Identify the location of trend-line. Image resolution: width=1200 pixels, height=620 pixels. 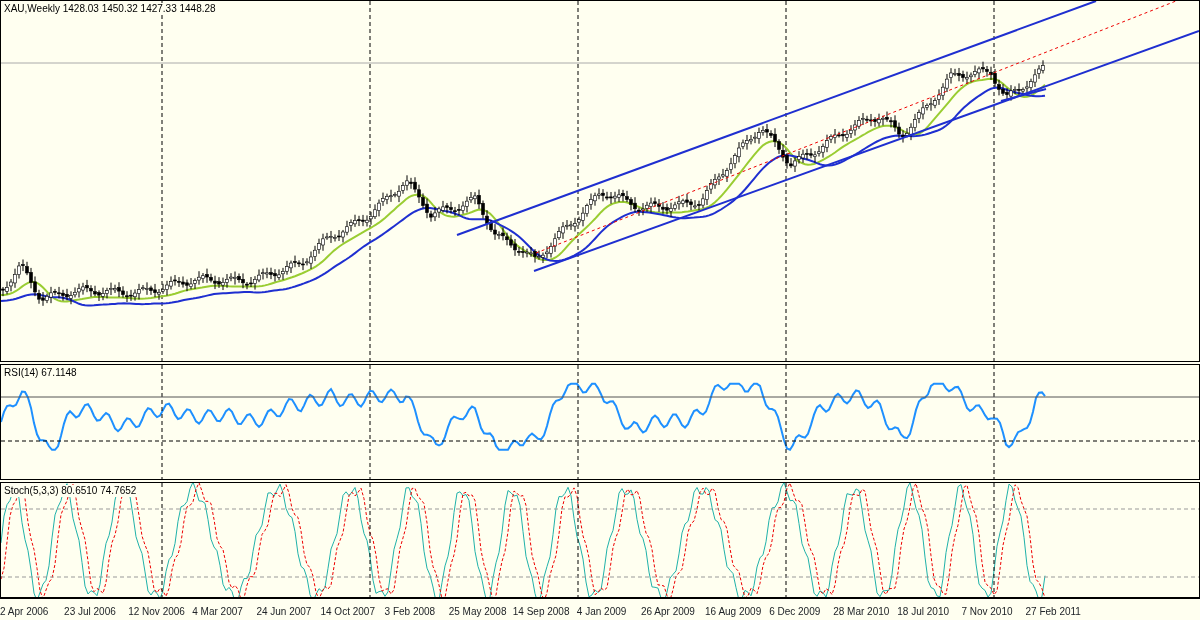
(1023, 95).